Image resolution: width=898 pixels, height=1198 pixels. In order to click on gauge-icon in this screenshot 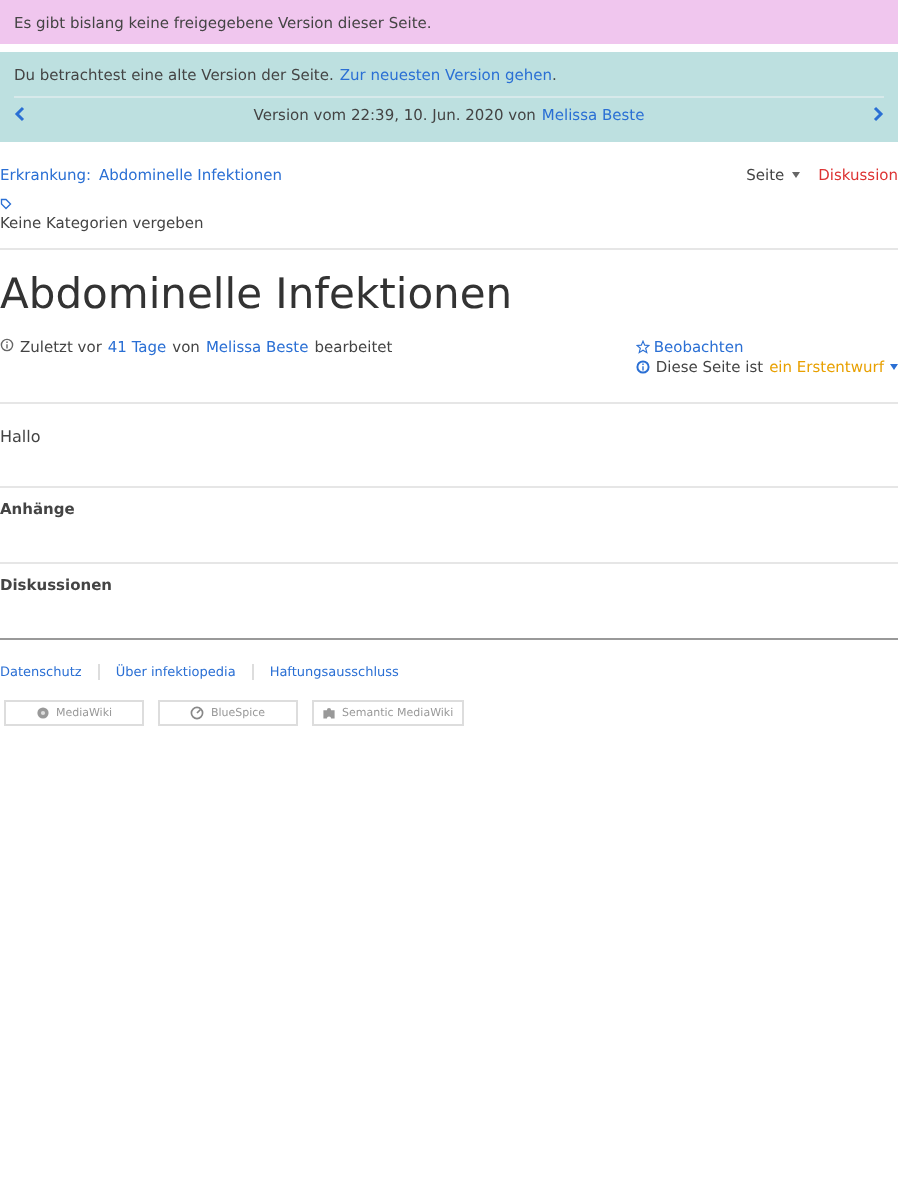, I will do `click(197, 713)`.